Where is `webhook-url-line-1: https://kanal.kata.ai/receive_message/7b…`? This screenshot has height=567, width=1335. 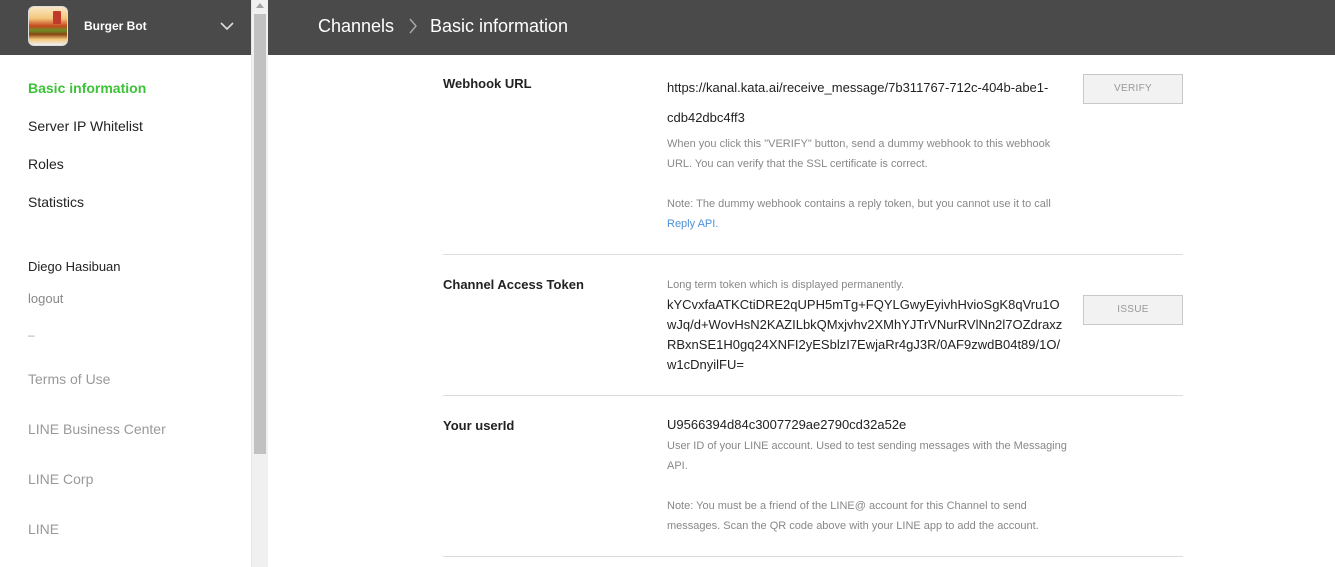
webhook-url-line-1: https://kanal.kata.ai/receive_message/7b… is located at coordinates (858, 87).